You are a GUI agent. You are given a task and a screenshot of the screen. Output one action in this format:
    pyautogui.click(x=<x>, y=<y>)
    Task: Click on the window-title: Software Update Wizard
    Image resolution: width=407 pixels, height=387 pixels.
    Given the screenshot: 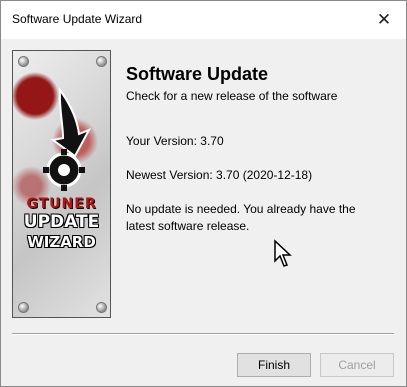 What is the action you would take?
    pyautogui.click(x=77, y=19)
    